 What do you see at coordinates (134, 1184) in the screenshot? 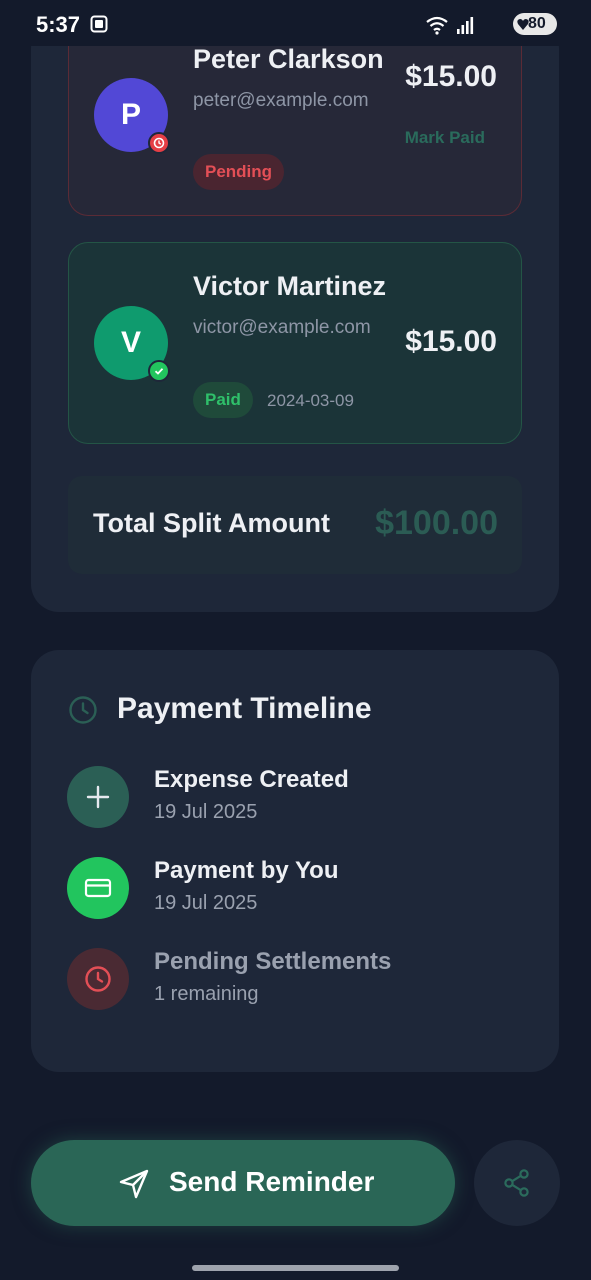
I see `send-icon` at bounding box center [134, 1184].